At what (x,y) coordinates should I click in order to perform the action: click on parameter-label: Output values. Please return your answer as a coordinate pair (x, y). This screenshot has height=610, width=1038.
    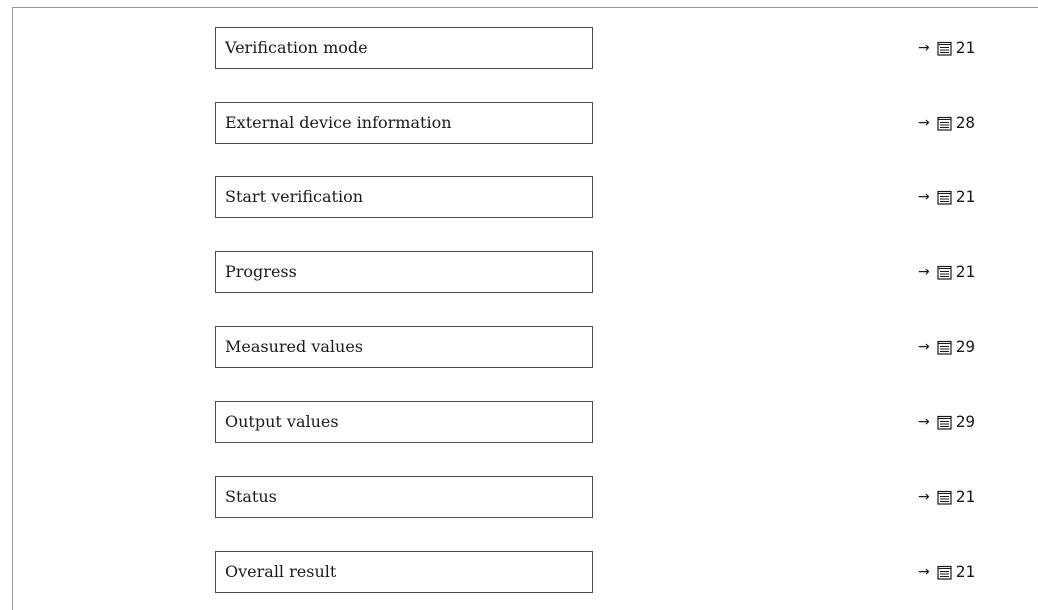
    Looking at the image, I should click on (282, 421).